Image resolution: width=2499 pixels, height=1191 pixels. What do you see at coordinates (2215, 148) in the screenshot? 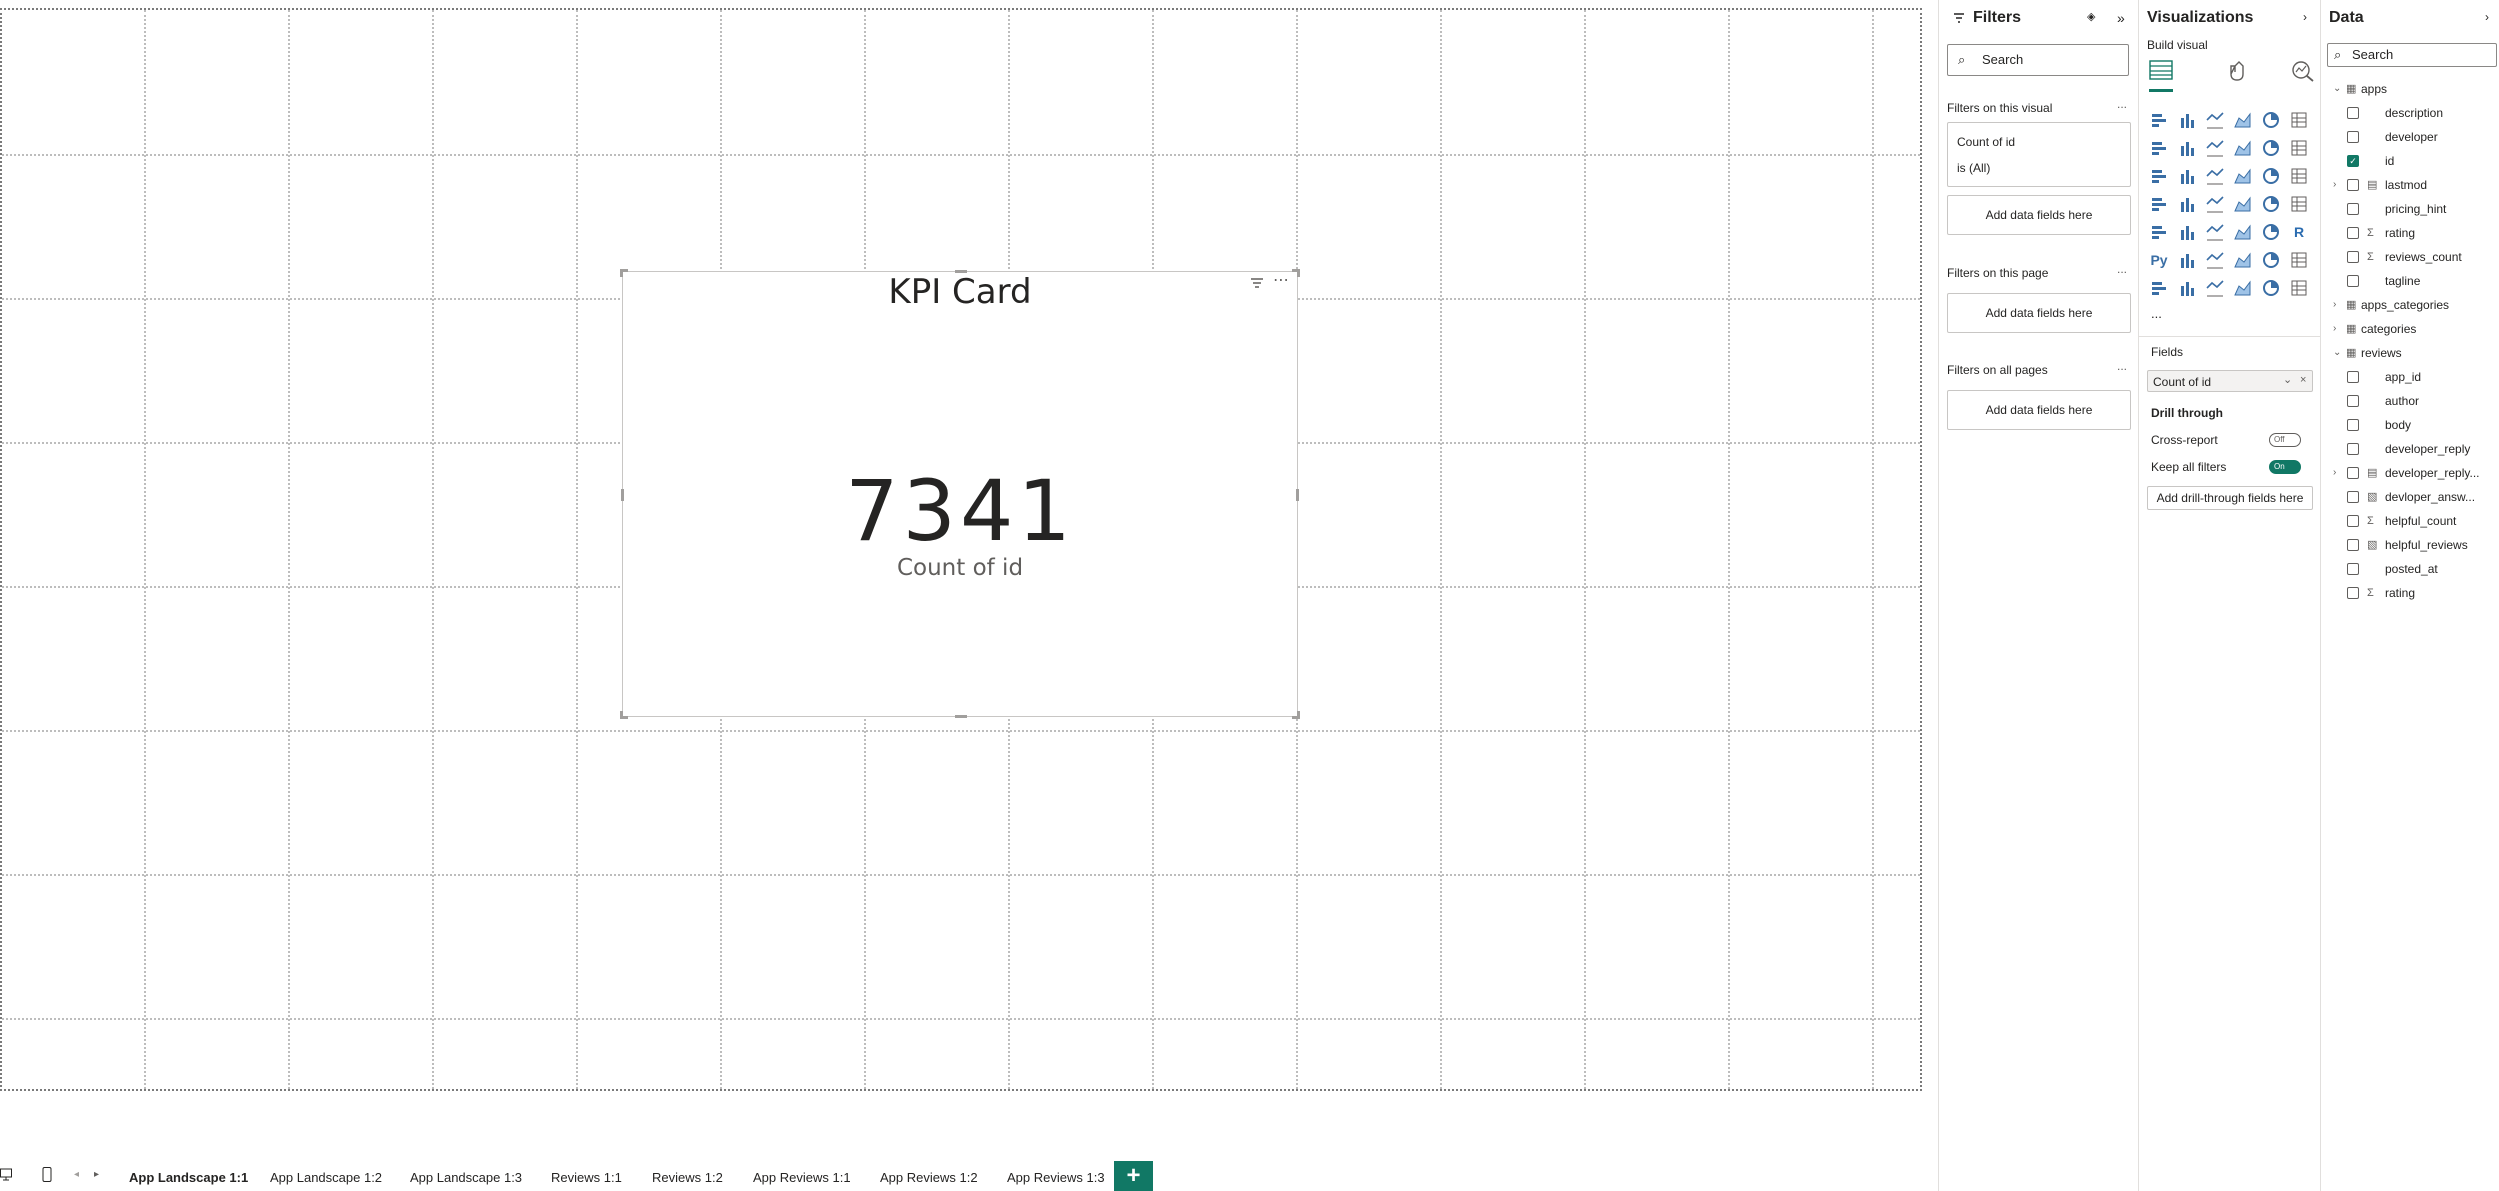
I see `stacked-area-chart-icon` at bounding box center [2215, 148].